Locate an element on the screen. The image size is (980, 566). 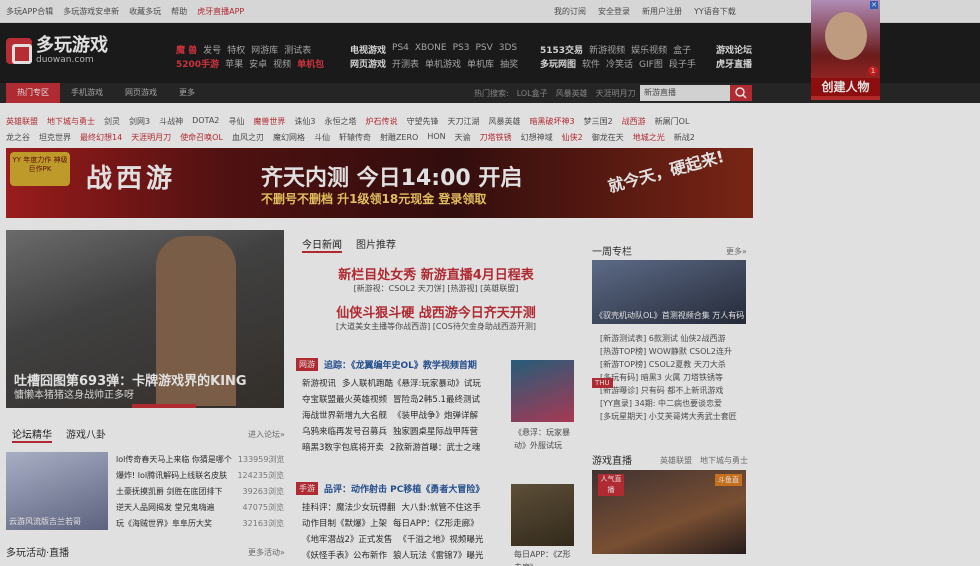
tab-today-news: 今日新闻 is located at coordinates (322, 244).